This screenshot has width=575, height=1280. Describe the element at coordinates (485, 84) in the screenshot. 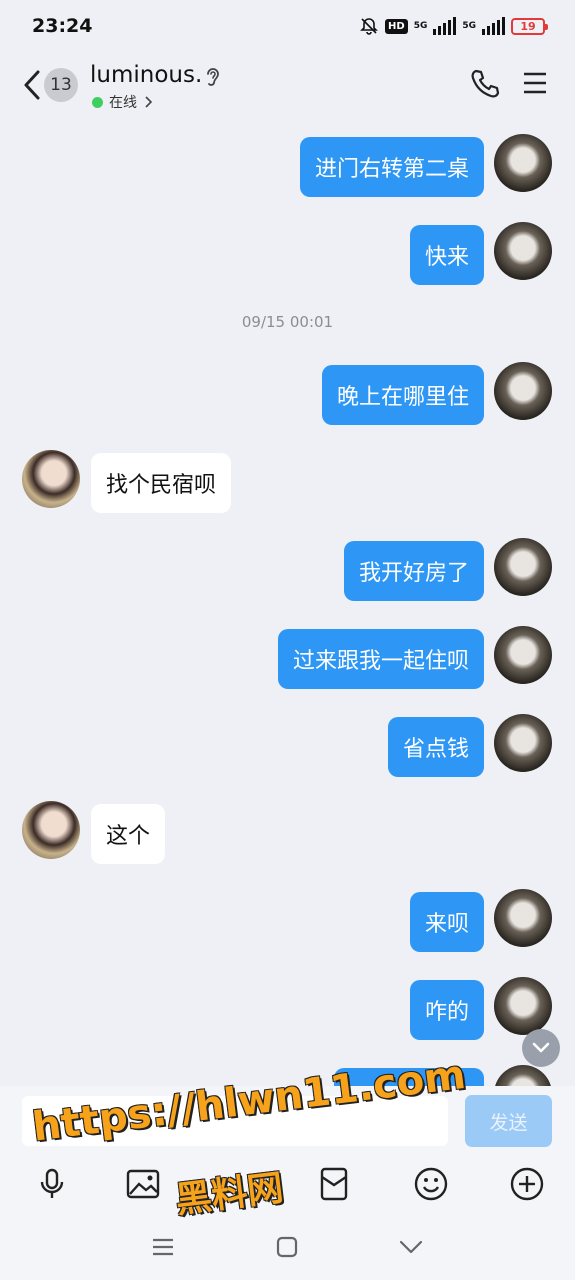

I see `phone-icon` at that location.